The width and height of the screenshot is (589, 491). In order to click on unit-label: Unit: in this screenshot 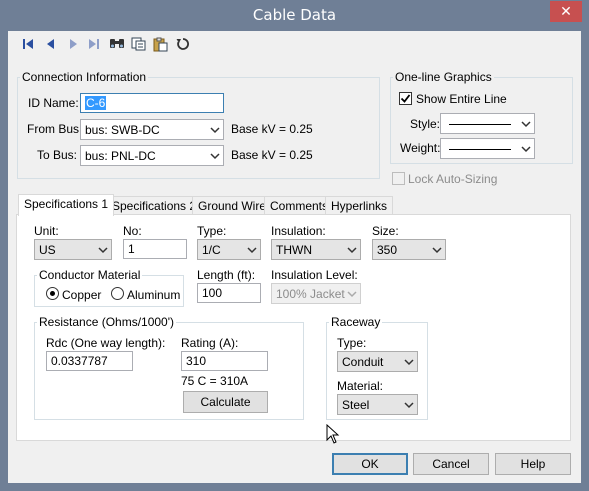, I will do `click(46, 231)`.